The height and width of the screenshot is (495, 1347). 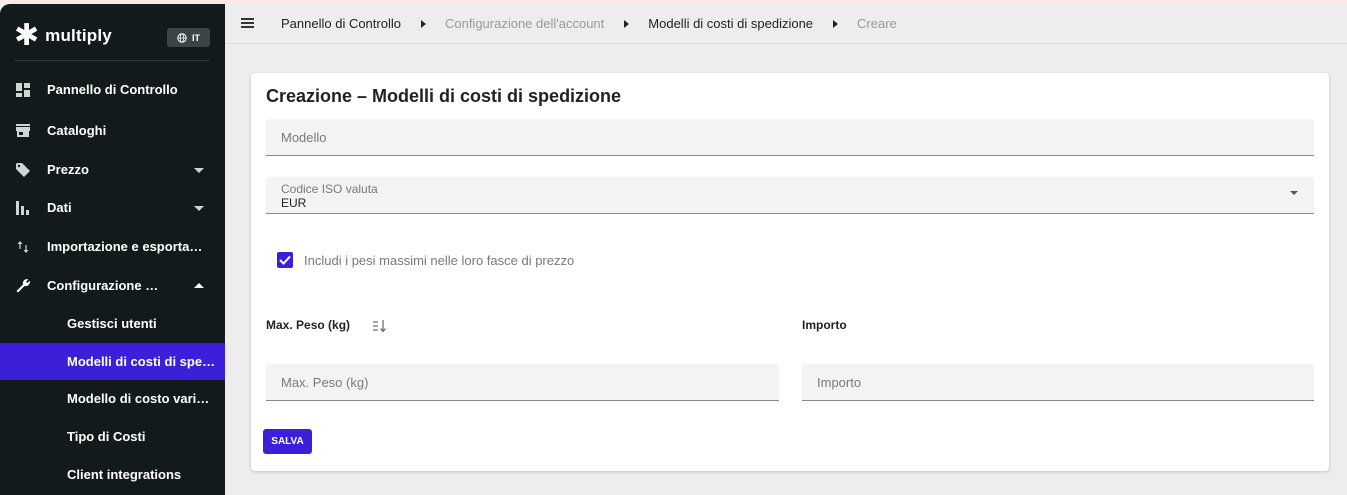 I want to click on sidebar-subitem-label: Client integrations, so click(x=124, y=474).